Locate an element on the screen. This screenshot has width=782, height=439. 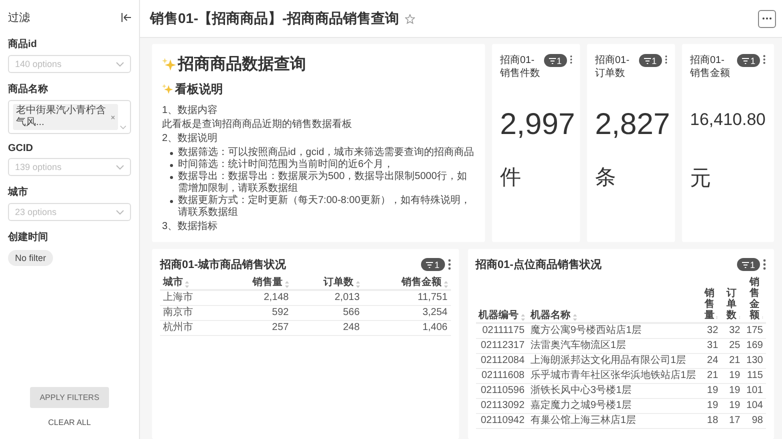
star-icon is located at coordinates (409, 19).